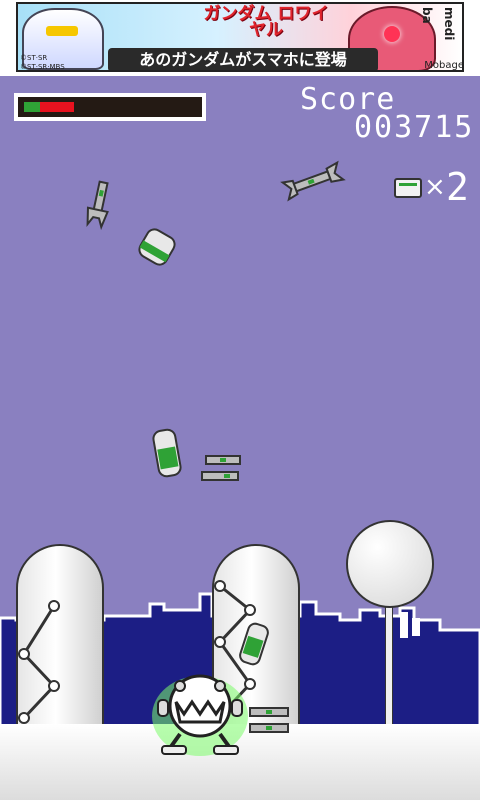 The width and height of the screenshot is (480, 800). What do you see at coordinates (390, 564) in the screenshot?
I see `lamp-globe` at bounding box center [390, 564].